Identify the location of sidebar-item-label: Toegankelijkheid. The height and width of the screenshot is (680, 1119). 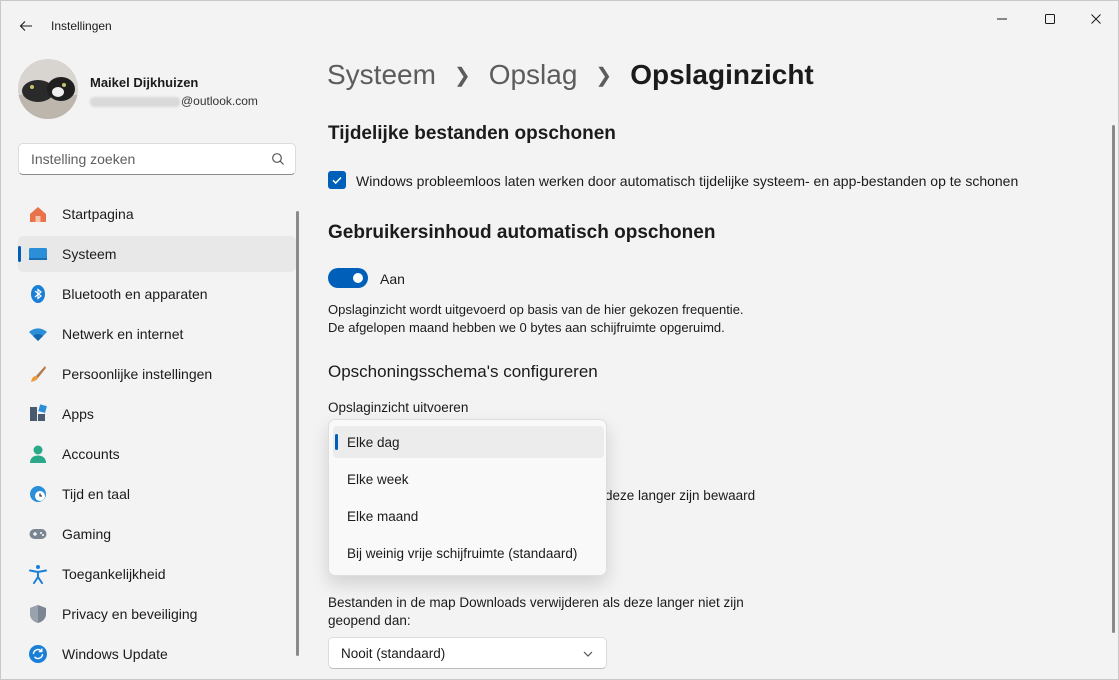
(114, 574).